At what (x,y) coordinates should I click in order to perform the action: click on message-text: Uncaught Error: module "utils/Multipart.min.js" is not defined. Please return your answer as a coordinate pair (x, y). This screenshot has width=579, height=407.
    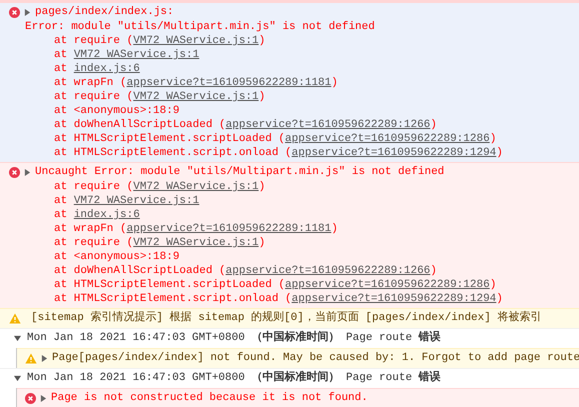
    Looking at the image, I should click on (239, 172).